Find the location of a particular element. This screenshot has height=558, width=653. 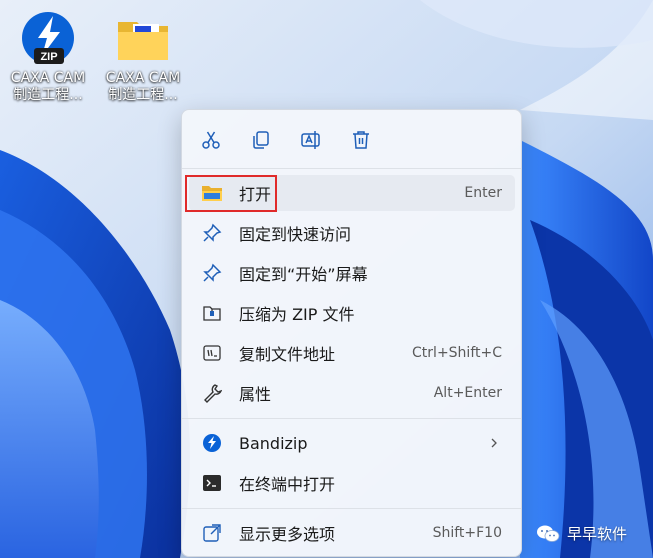

menu-item-label: 在终端中打开 is located at coordinates (287, 484).